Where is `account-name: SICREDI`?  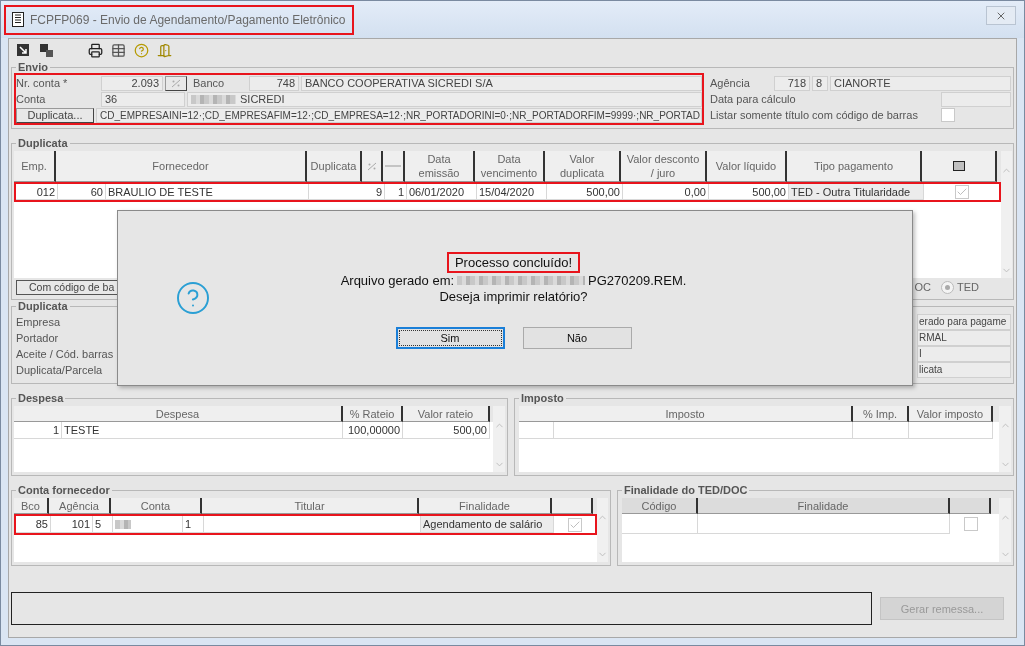
account-name: SICREDI is located at coordinates (262, 99).